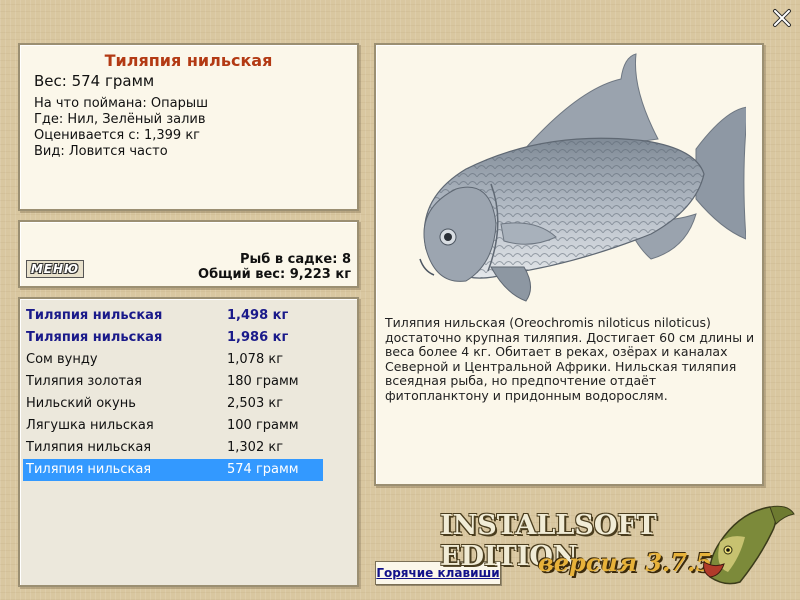 Image resolution: width=800 pixels, height=600 pixels. Describe the element at coordinates (173, 316) in the screenshot. I see `list-item: Тиляпия нильская 1,498 кг` at that location.